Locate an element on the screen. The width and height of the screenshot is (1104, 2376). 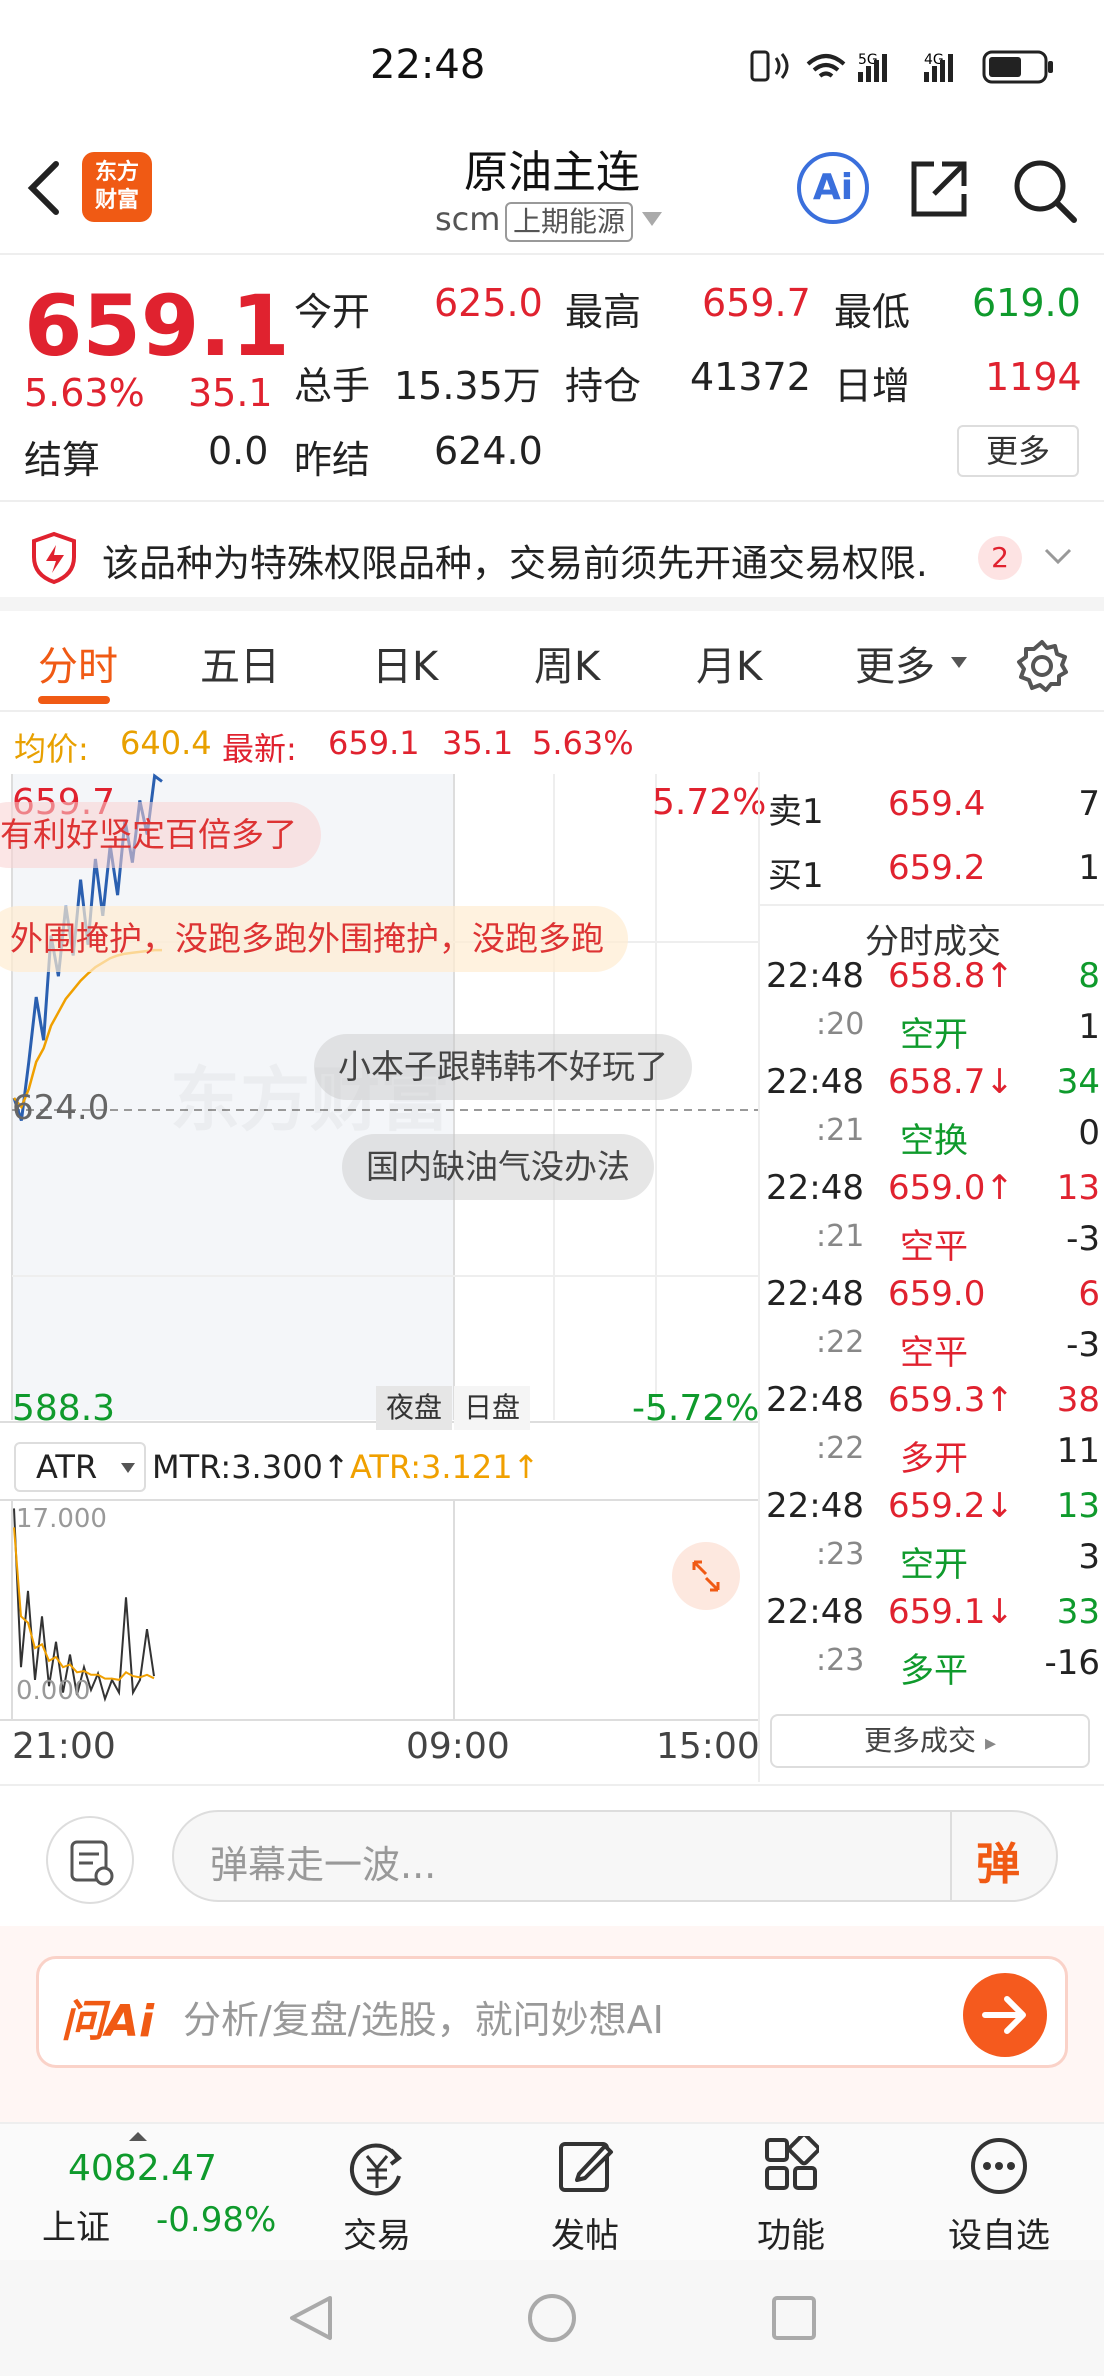
contract-code: scm is located at coordinates (468, 219).